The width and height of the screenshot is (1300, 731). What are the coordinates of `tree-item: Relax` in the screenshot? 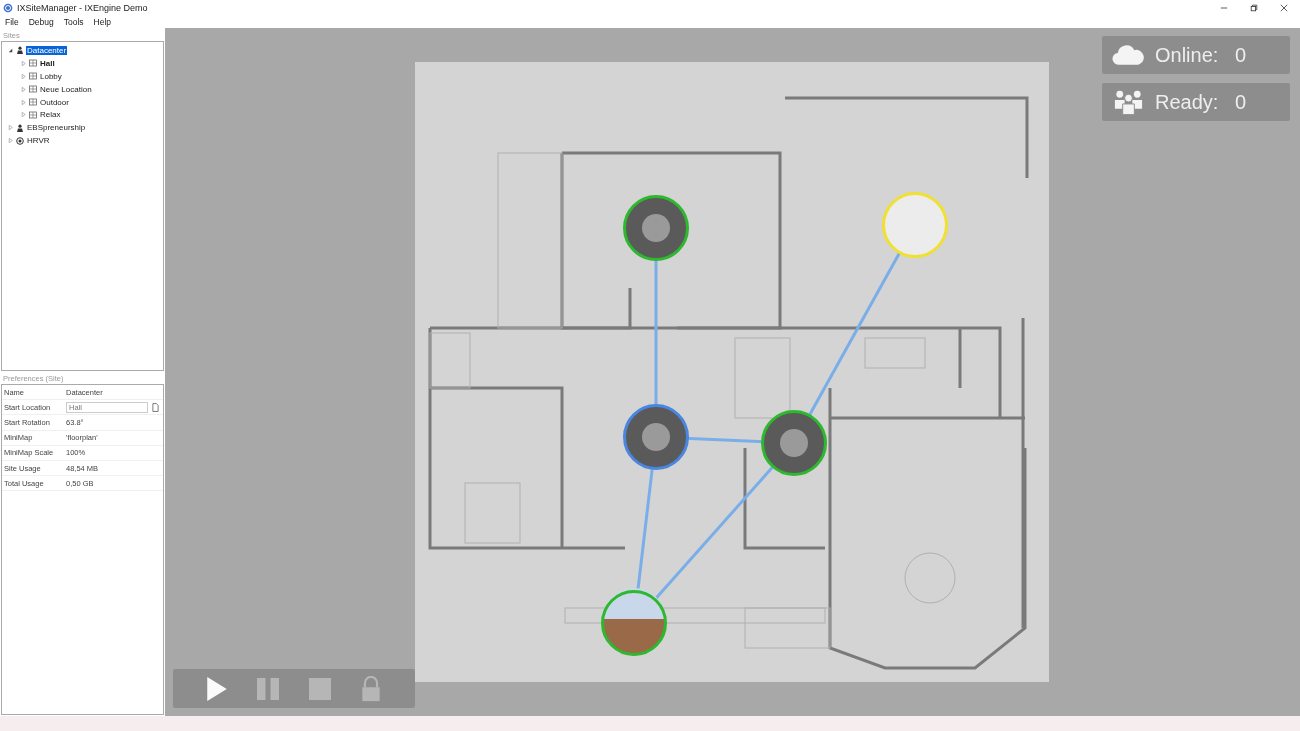 It's located at (50, 115).